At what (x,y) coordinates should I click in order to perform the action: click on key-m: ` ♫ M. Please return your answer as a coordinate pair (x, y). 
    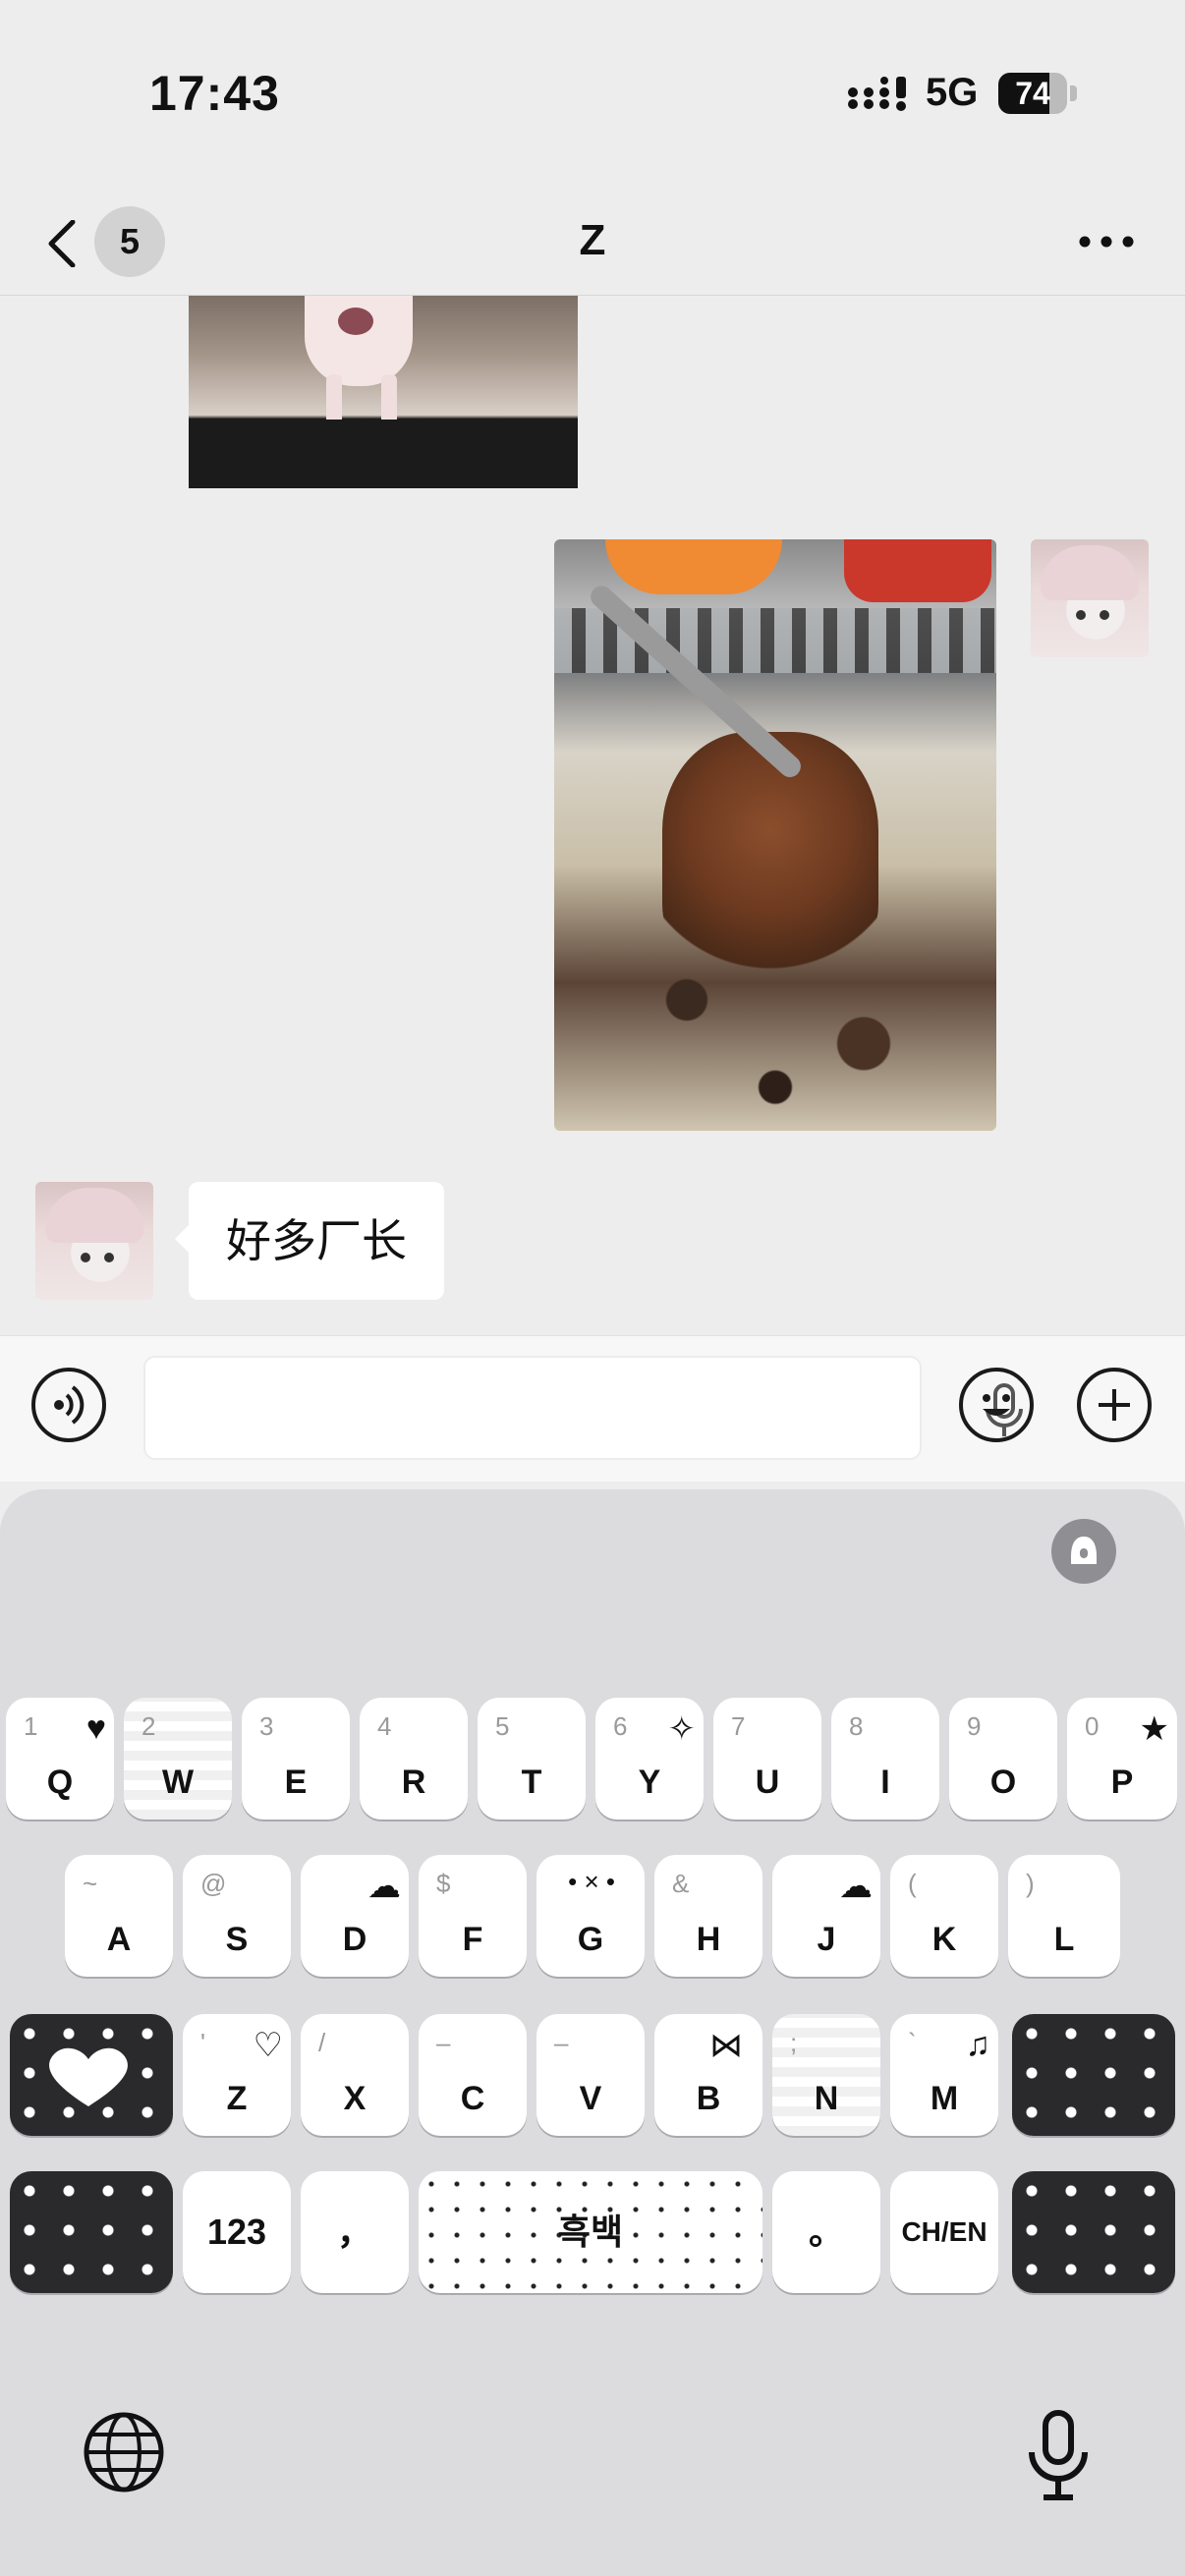
    Looking at the image, I should click on (944, 2075).